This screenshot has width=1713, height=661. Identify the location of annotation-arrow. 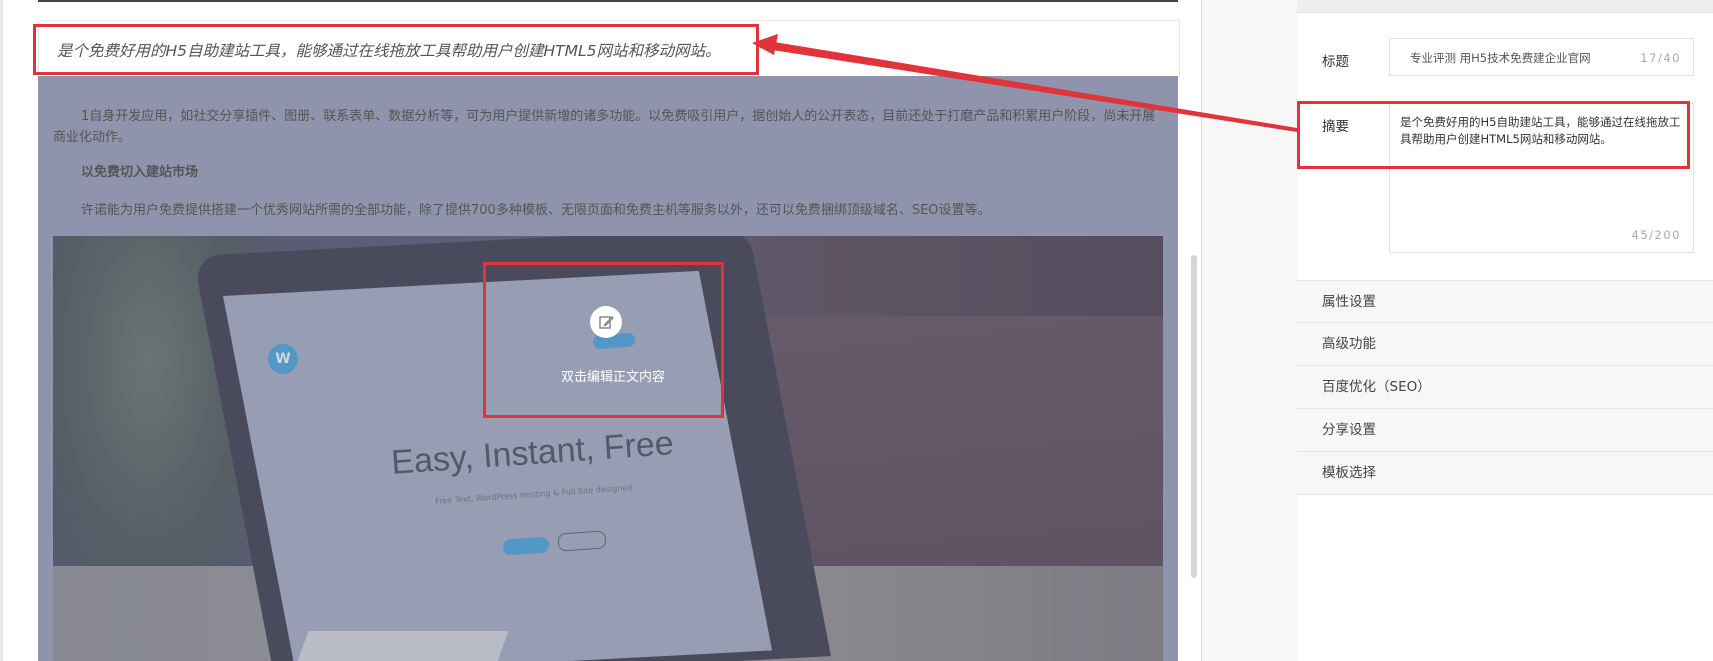
(1024, 83).